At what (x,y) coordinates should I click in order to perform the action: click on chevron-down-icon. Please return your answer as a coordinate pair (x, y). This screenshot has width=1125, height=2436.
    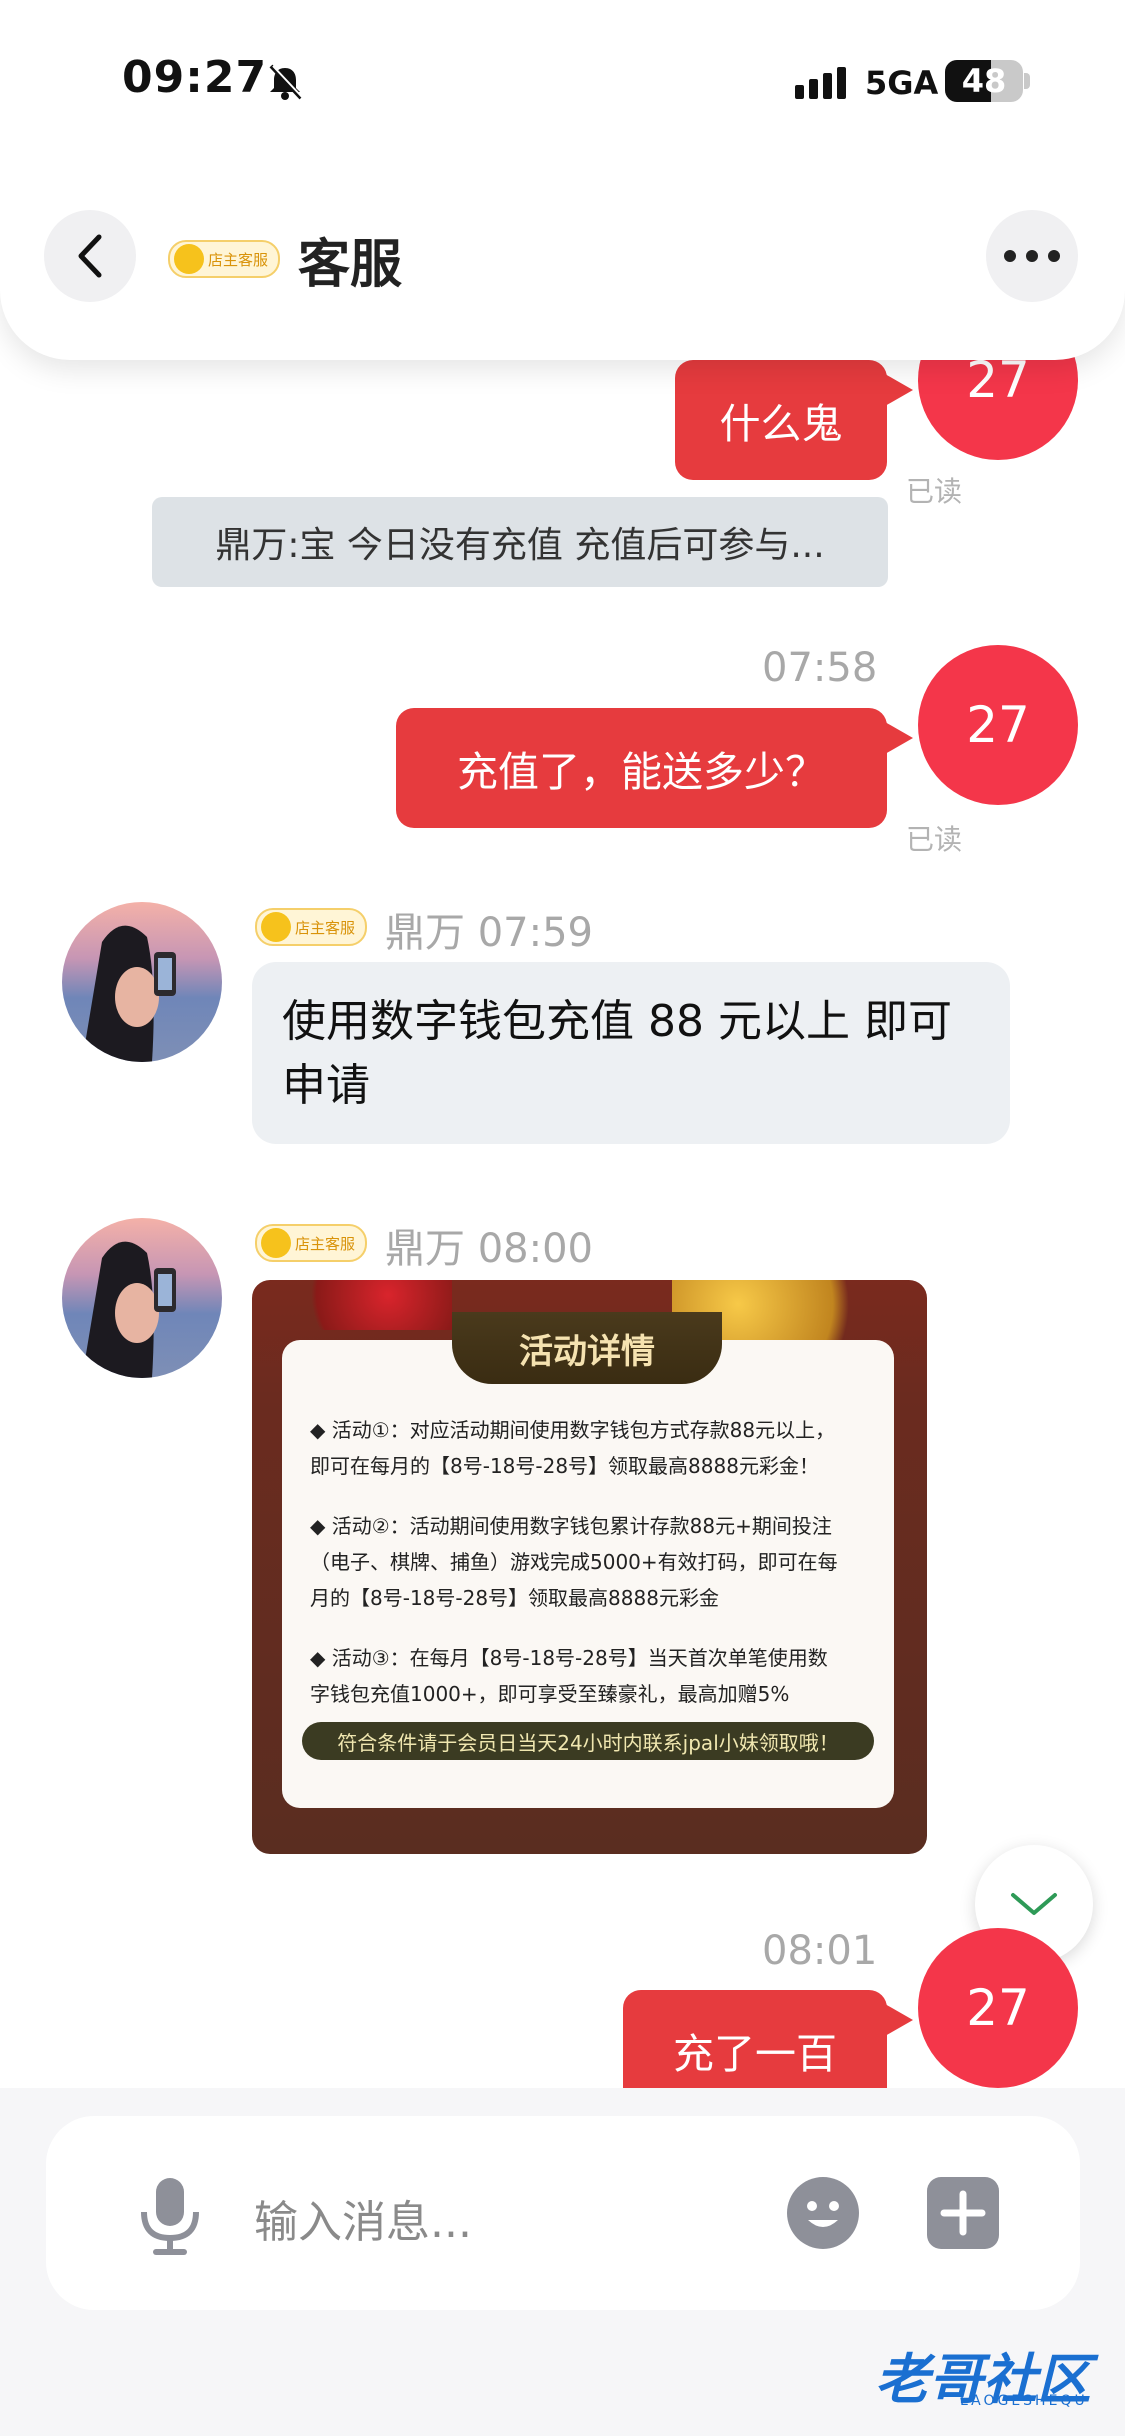
    Looking at the image, I should click on (1034, 1904).